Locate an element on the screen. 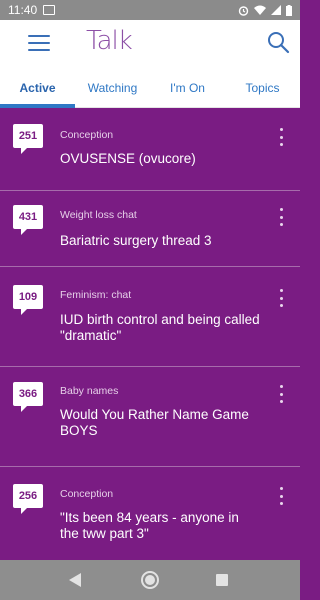  reply-count-badge: 251 is located at coordinates (28, 139).